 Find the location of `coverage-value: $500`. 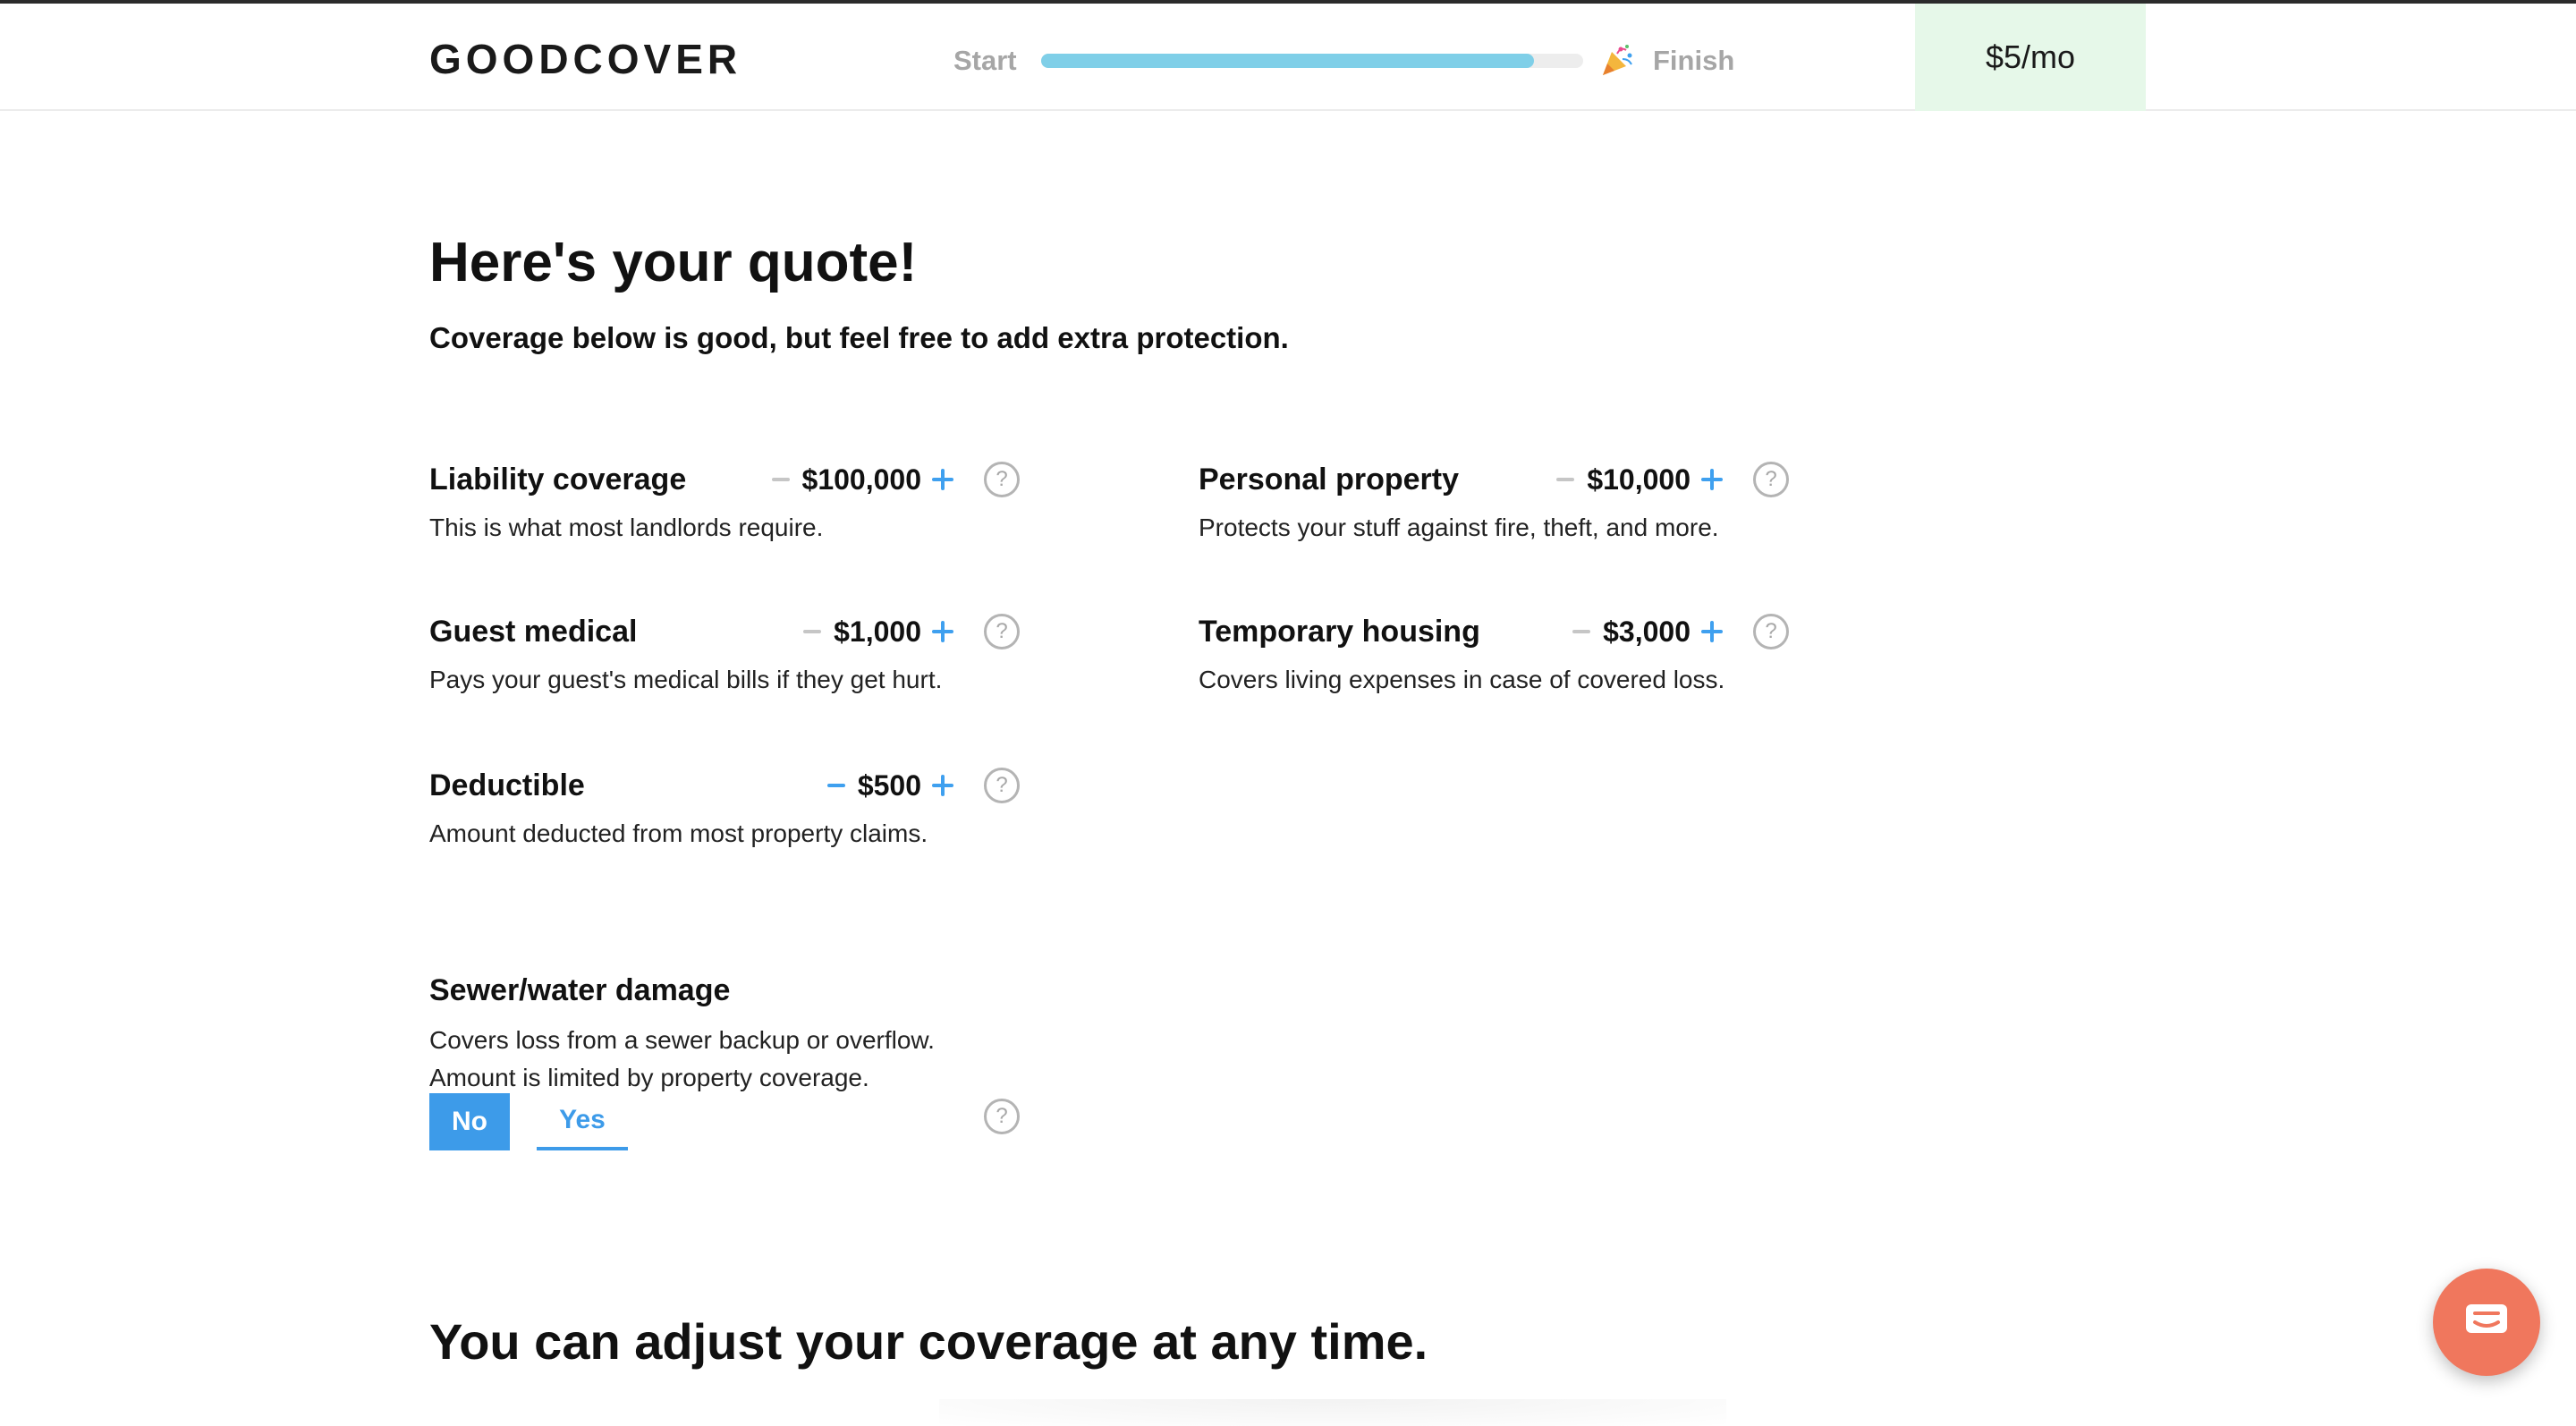

coverage-value: $500 is located at coordinates (889, 785).